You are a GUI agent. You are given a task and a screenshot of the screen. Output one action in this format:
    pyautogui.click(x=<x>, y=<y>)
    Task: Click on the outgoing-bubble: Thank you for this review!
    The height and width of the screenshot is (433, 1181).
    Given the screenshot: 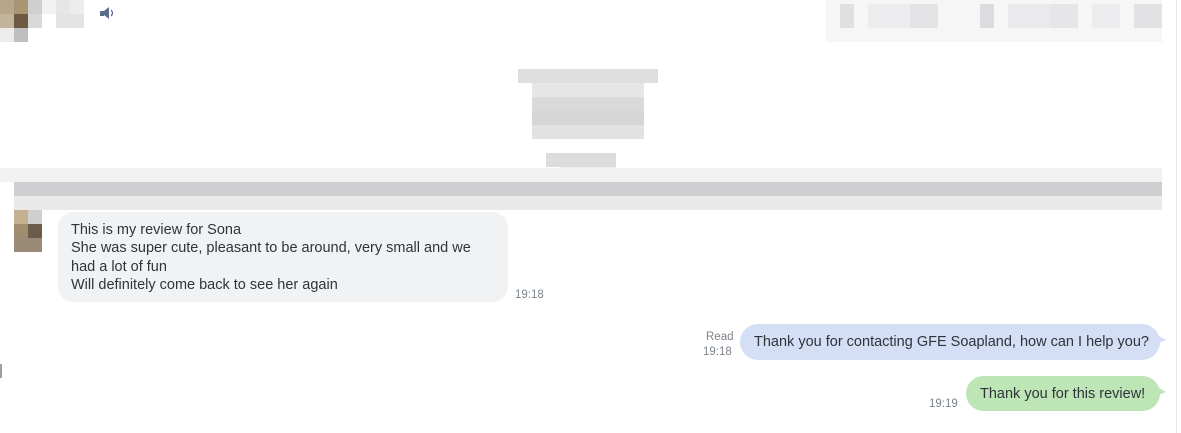 What is the action you would take?
    pyautogui.click(x=1063, y=393)
    